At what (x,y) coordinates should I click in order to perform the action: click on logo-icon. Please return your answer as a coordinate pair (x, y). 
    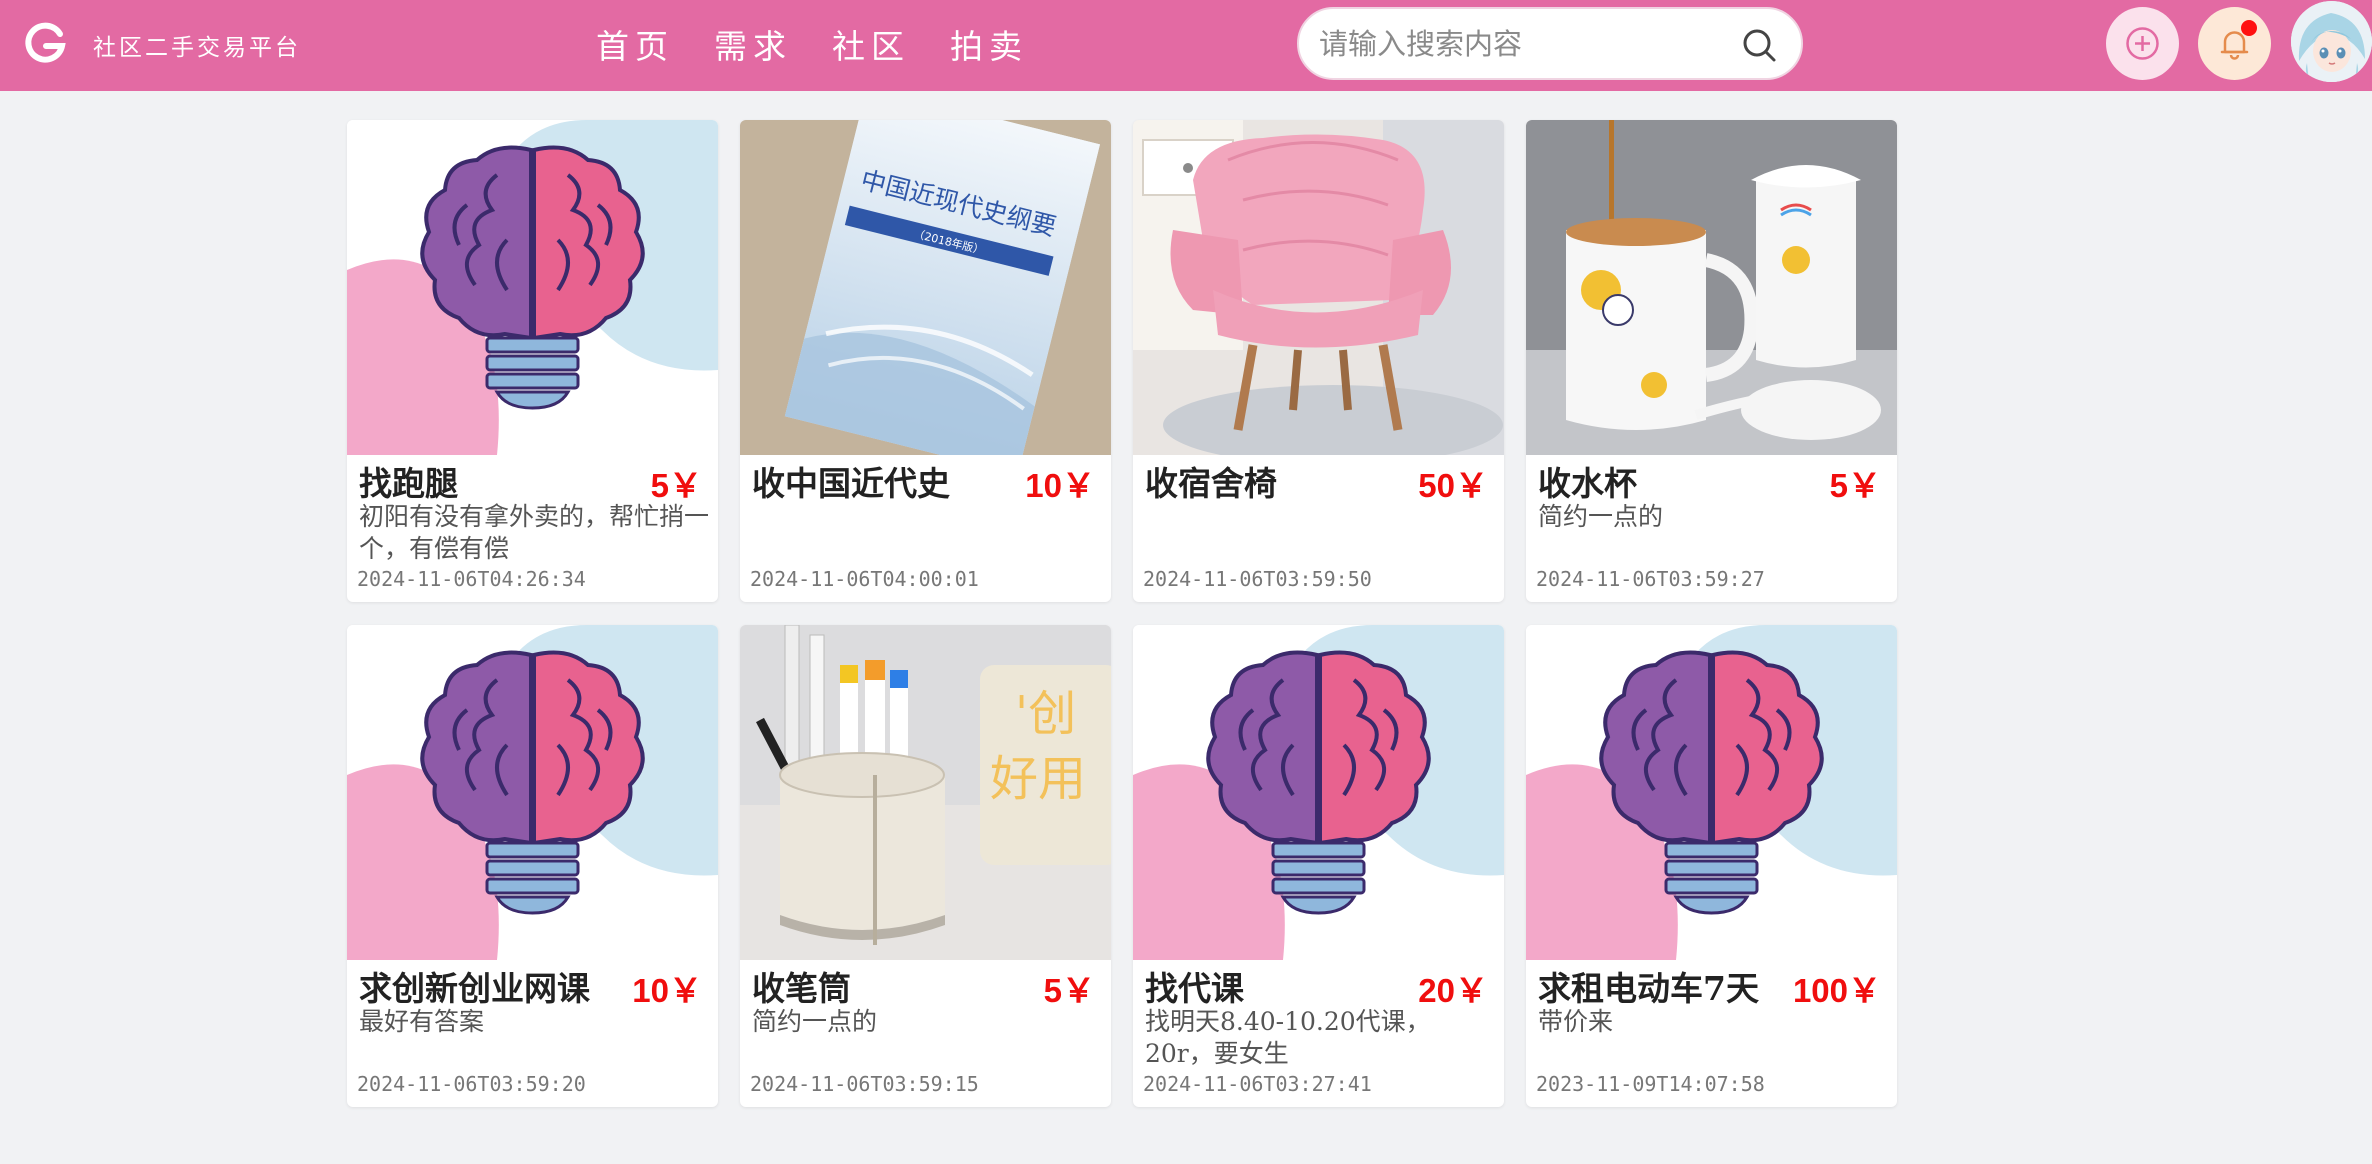
    Looking at the image, I should click on (45, 44).